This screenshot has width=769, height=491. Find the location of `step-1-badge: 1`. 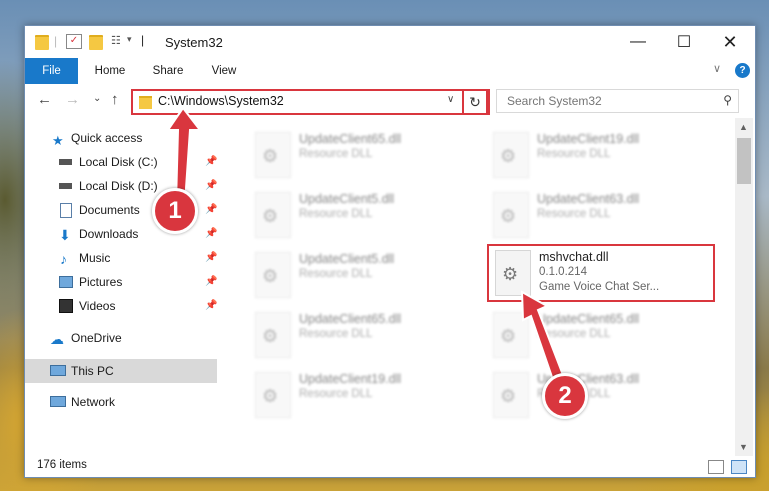

step-1-badge: 1 is located at coordinates (175, 211).